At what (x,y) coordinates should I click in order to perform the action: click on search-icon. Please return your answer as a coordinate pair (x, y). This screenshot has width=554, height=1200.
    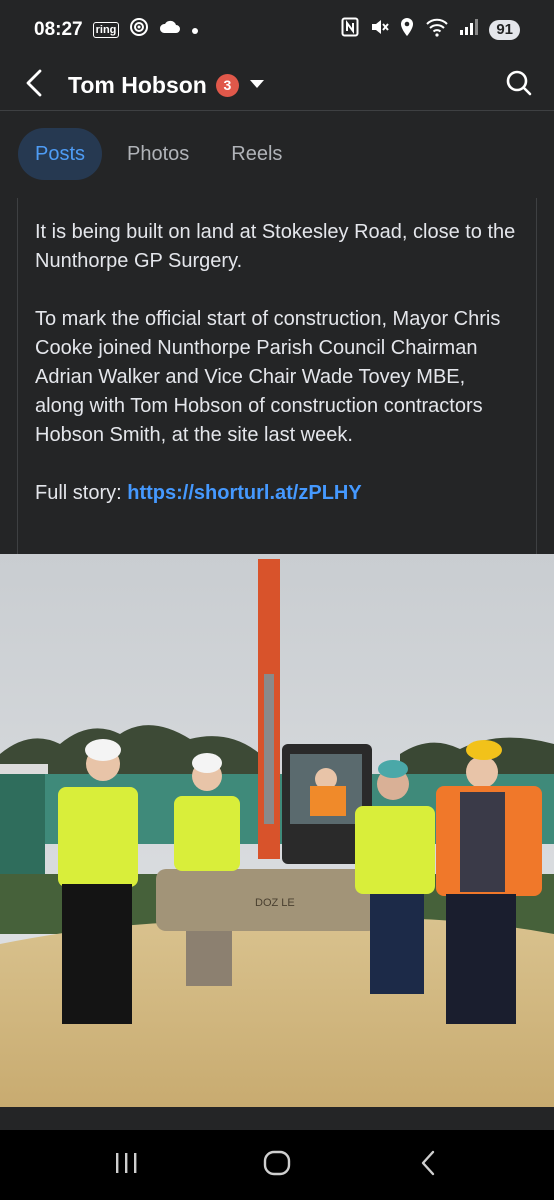
    Looking at the image, I should click on (519, 85).